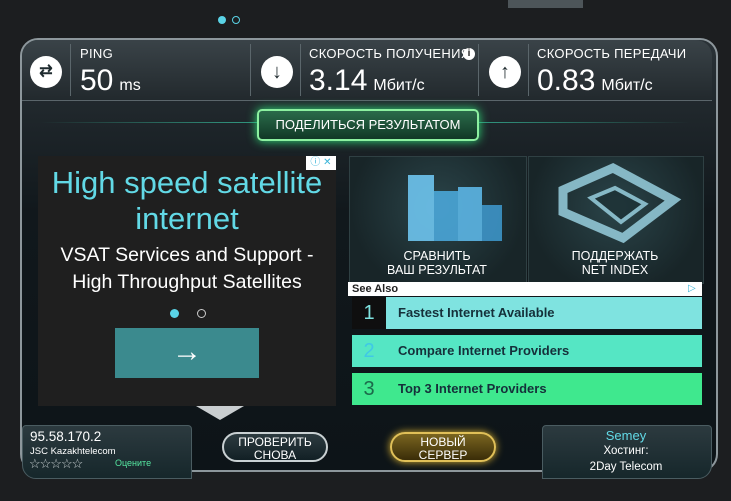  I want to click on download-readout: 3.14 Мбит/с, so click(367, 81).